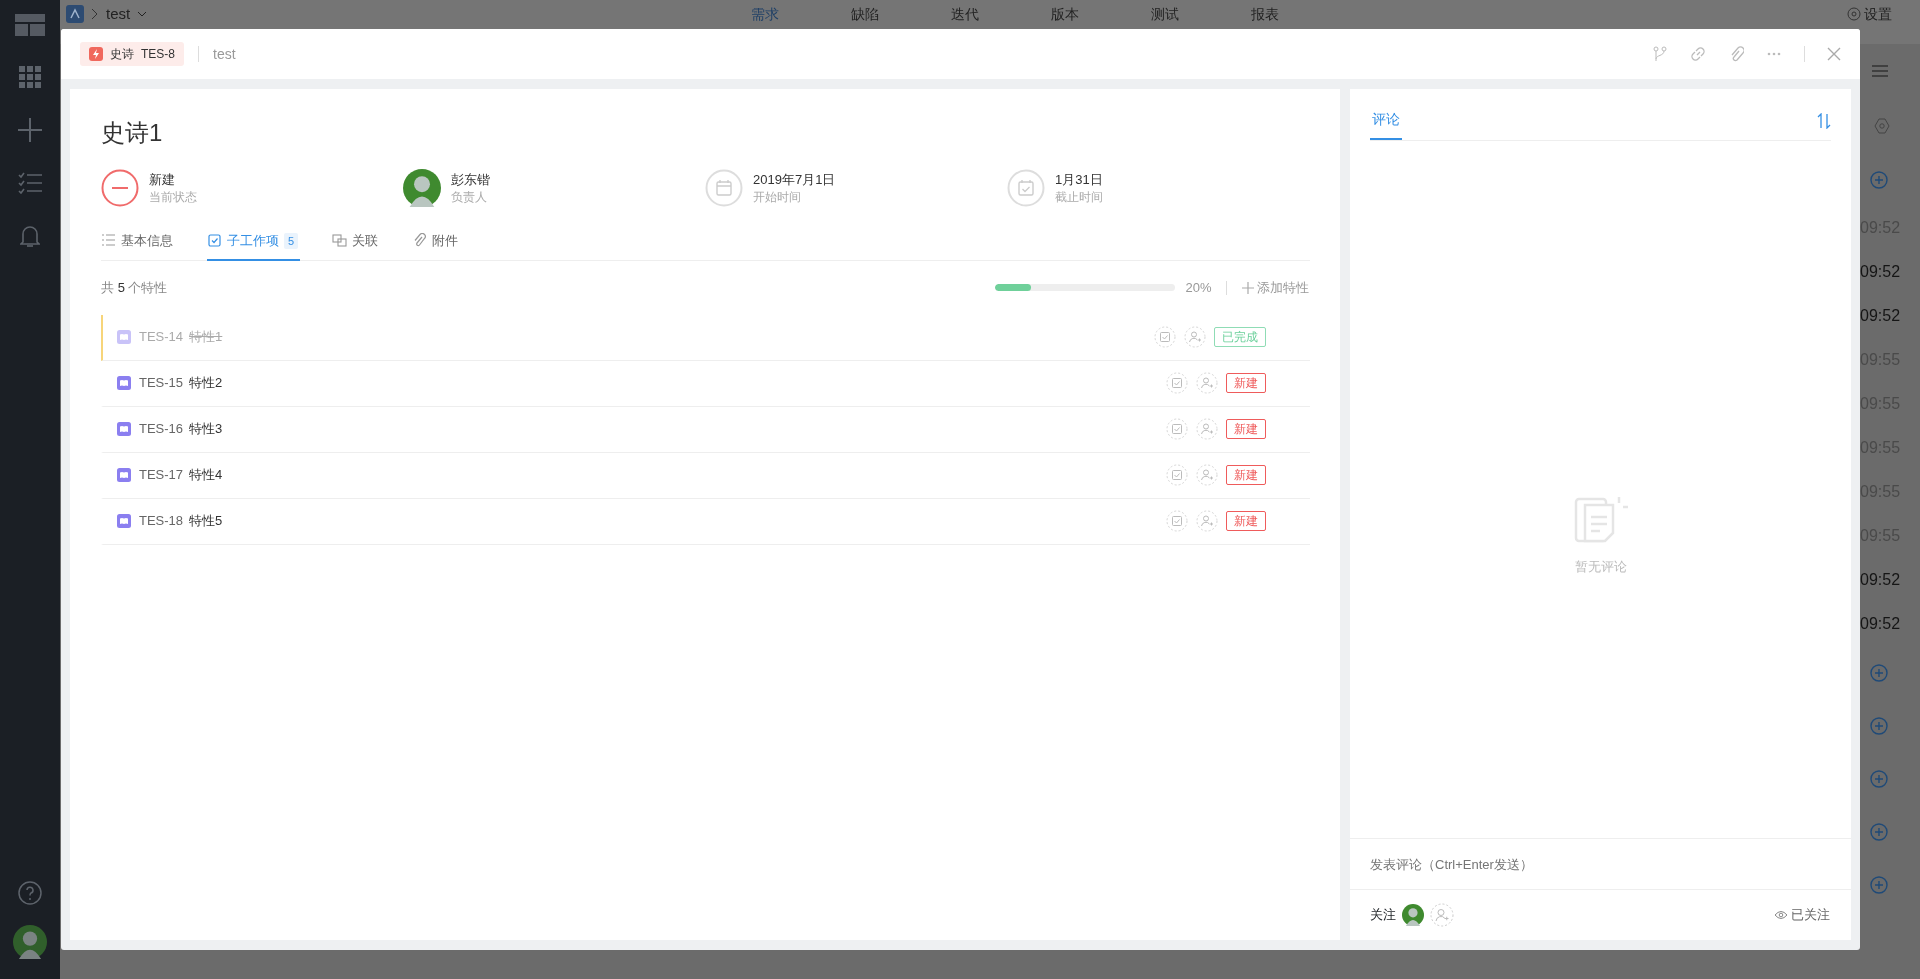 The height and width of the screenshot is (979, 1920). What do you see at coordinates (30, 183) in the screenshot?
I see `checklist-icon` at bounding box center [30, 183].